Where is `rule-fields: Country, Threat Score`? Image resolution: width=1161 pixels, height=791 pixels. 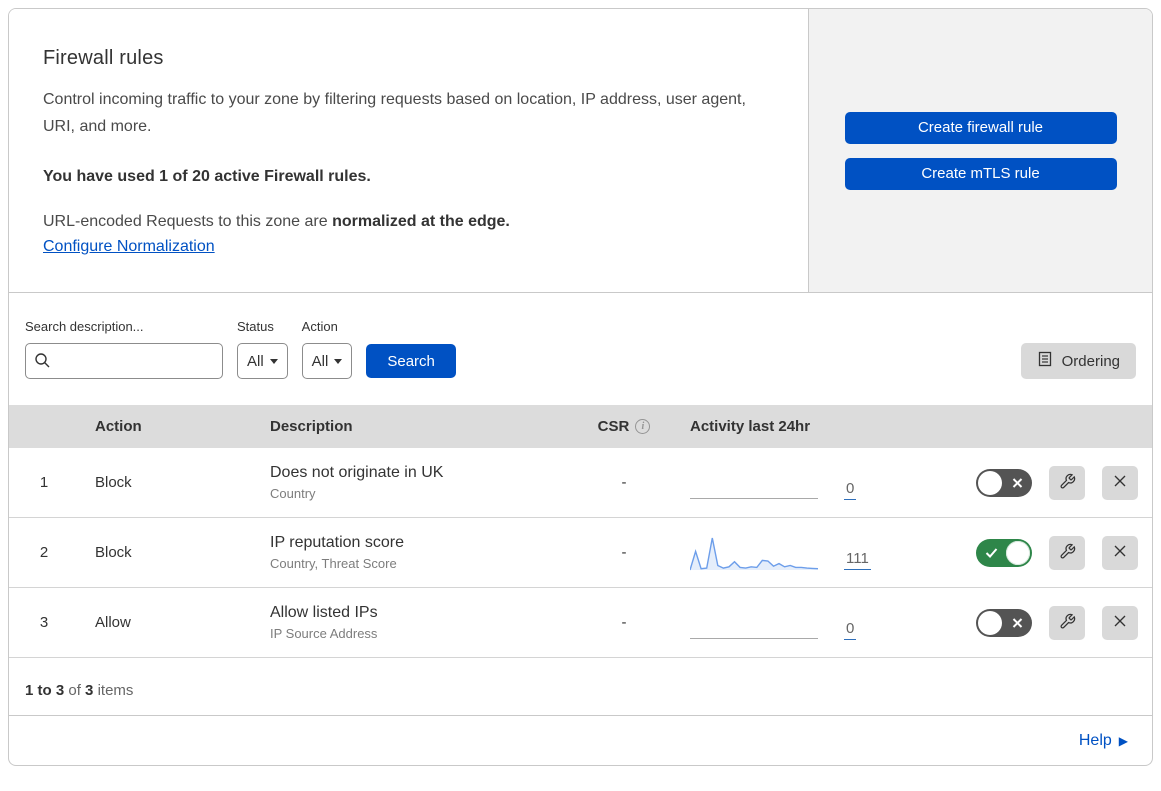
rule-fields: Country, Threat Score is located at coordinates (333, 563).